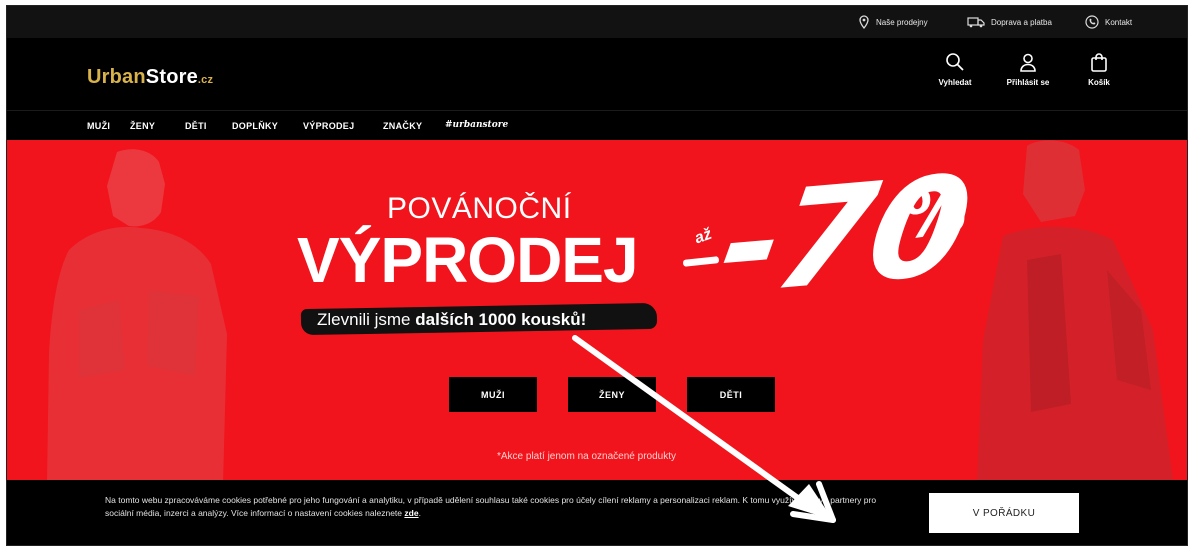 The height and width of the screenshot is (552, 1195). I want to click on nav-item-kids: DĚTI, so click(196, 126).